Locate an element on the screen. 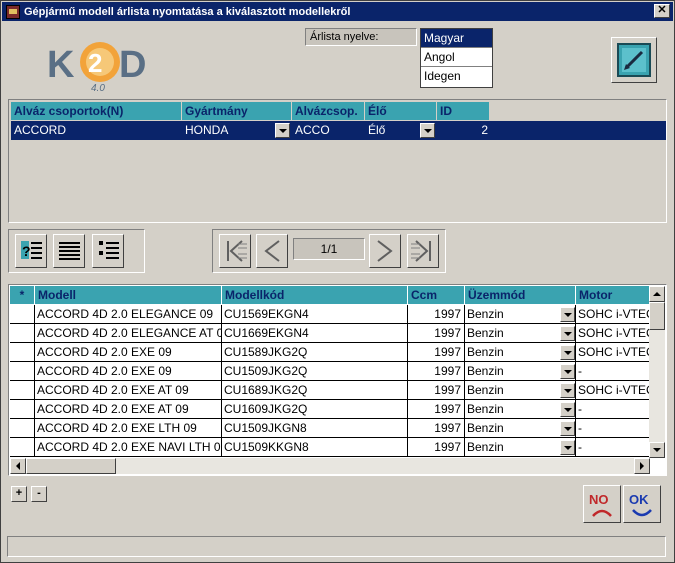  ok-button: OK is located at coordinates (642, 504).